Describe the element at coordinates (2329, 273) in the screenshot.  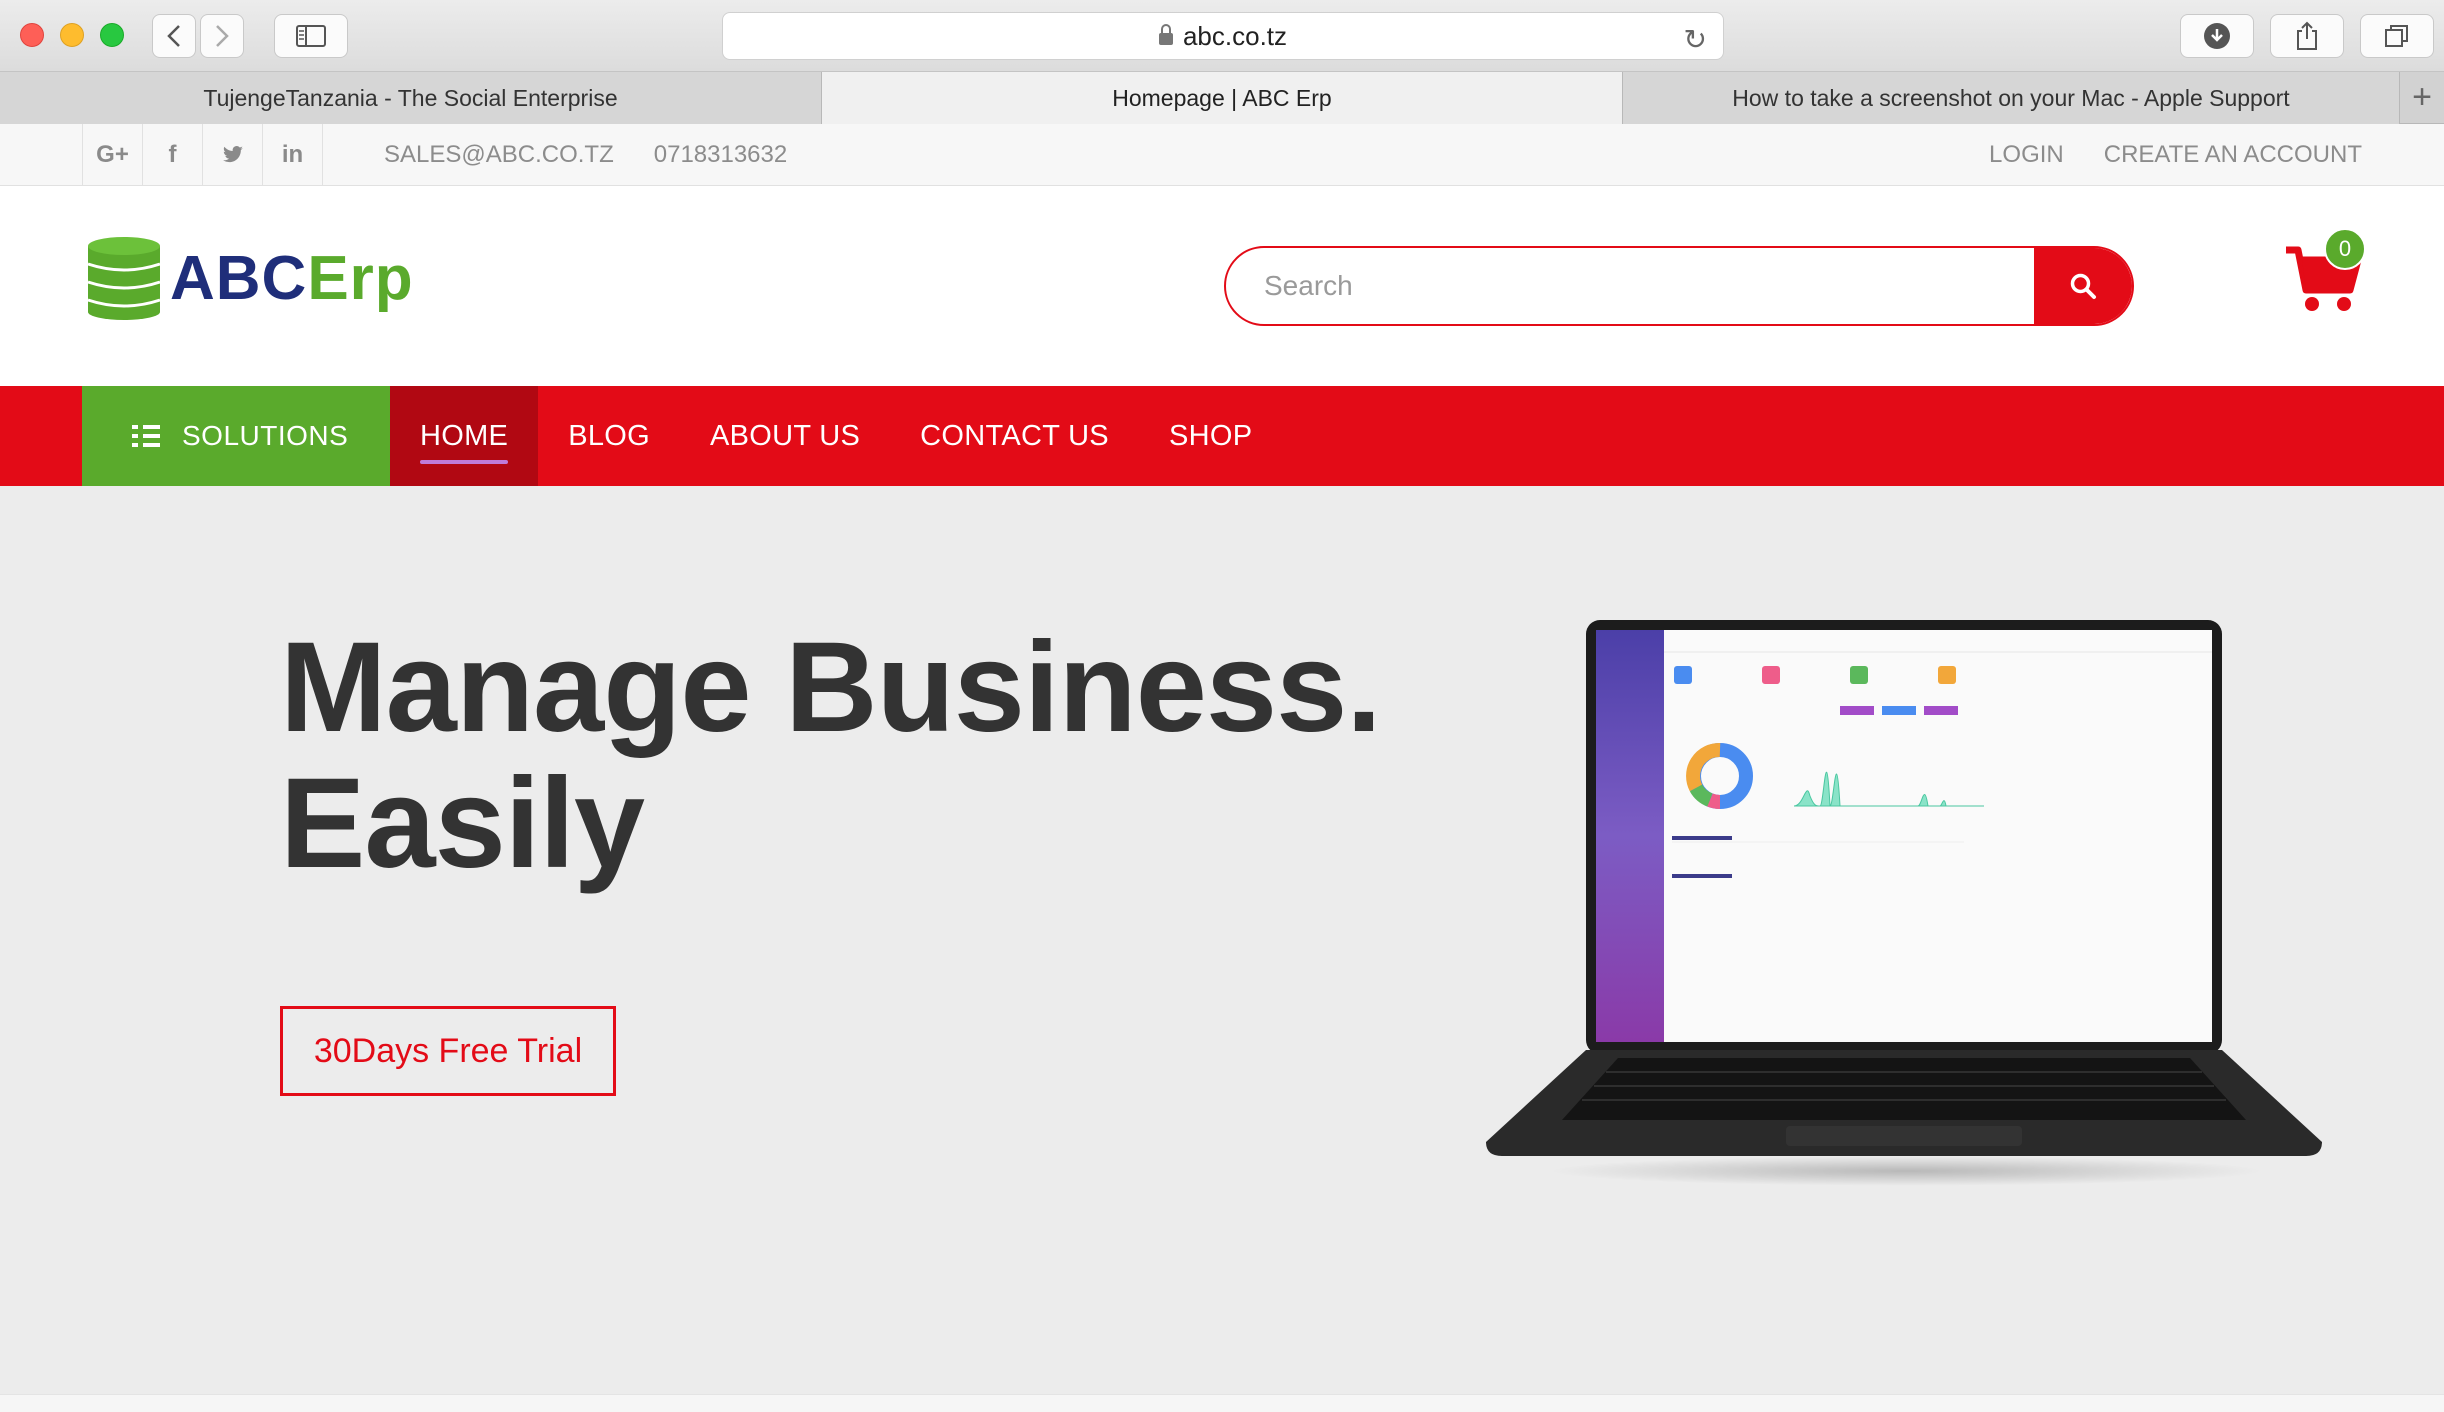
I see `cart-button: 0` at that location.